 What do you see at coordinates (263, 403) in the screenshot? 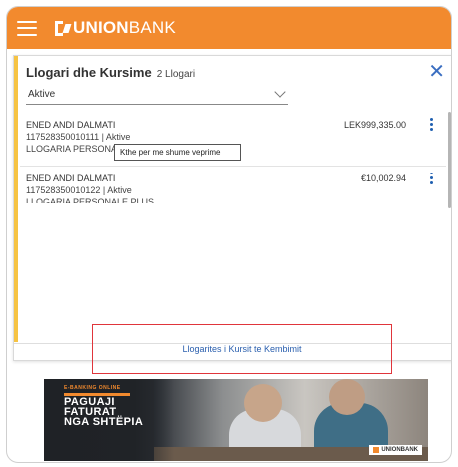
I see `banner-person-1-head` at bounding box center [263, 403].